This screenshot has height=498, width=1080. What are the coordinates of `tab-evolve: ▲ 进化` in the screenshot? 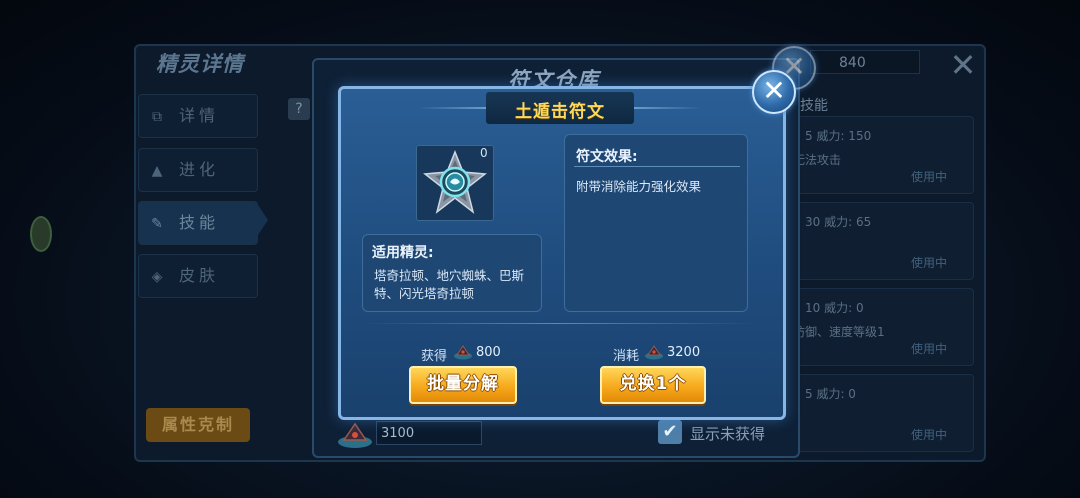 It's located at (198, 170).